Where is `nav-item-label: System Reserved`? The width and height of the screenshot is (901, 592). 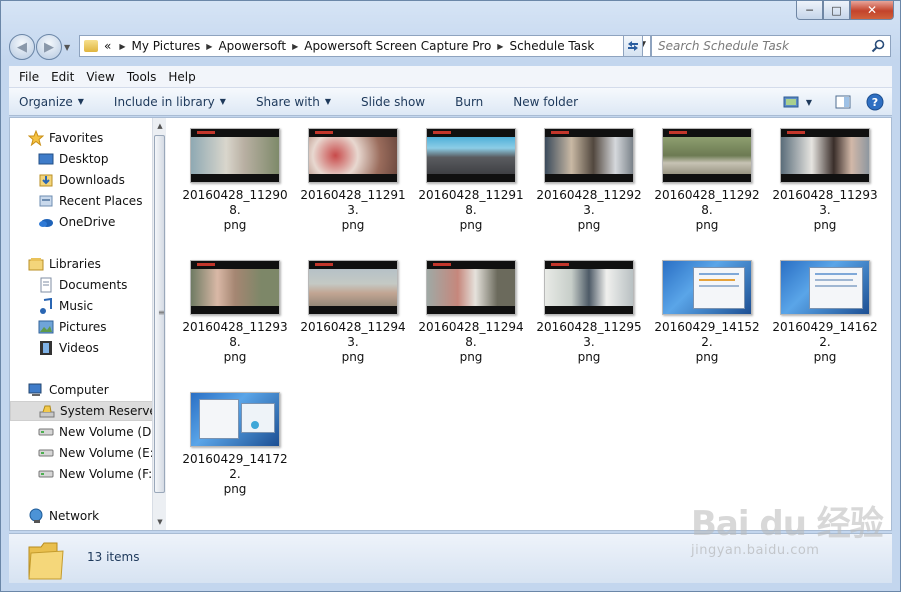 nav-item-label: System Reserved is located at coordinates (106, 411).